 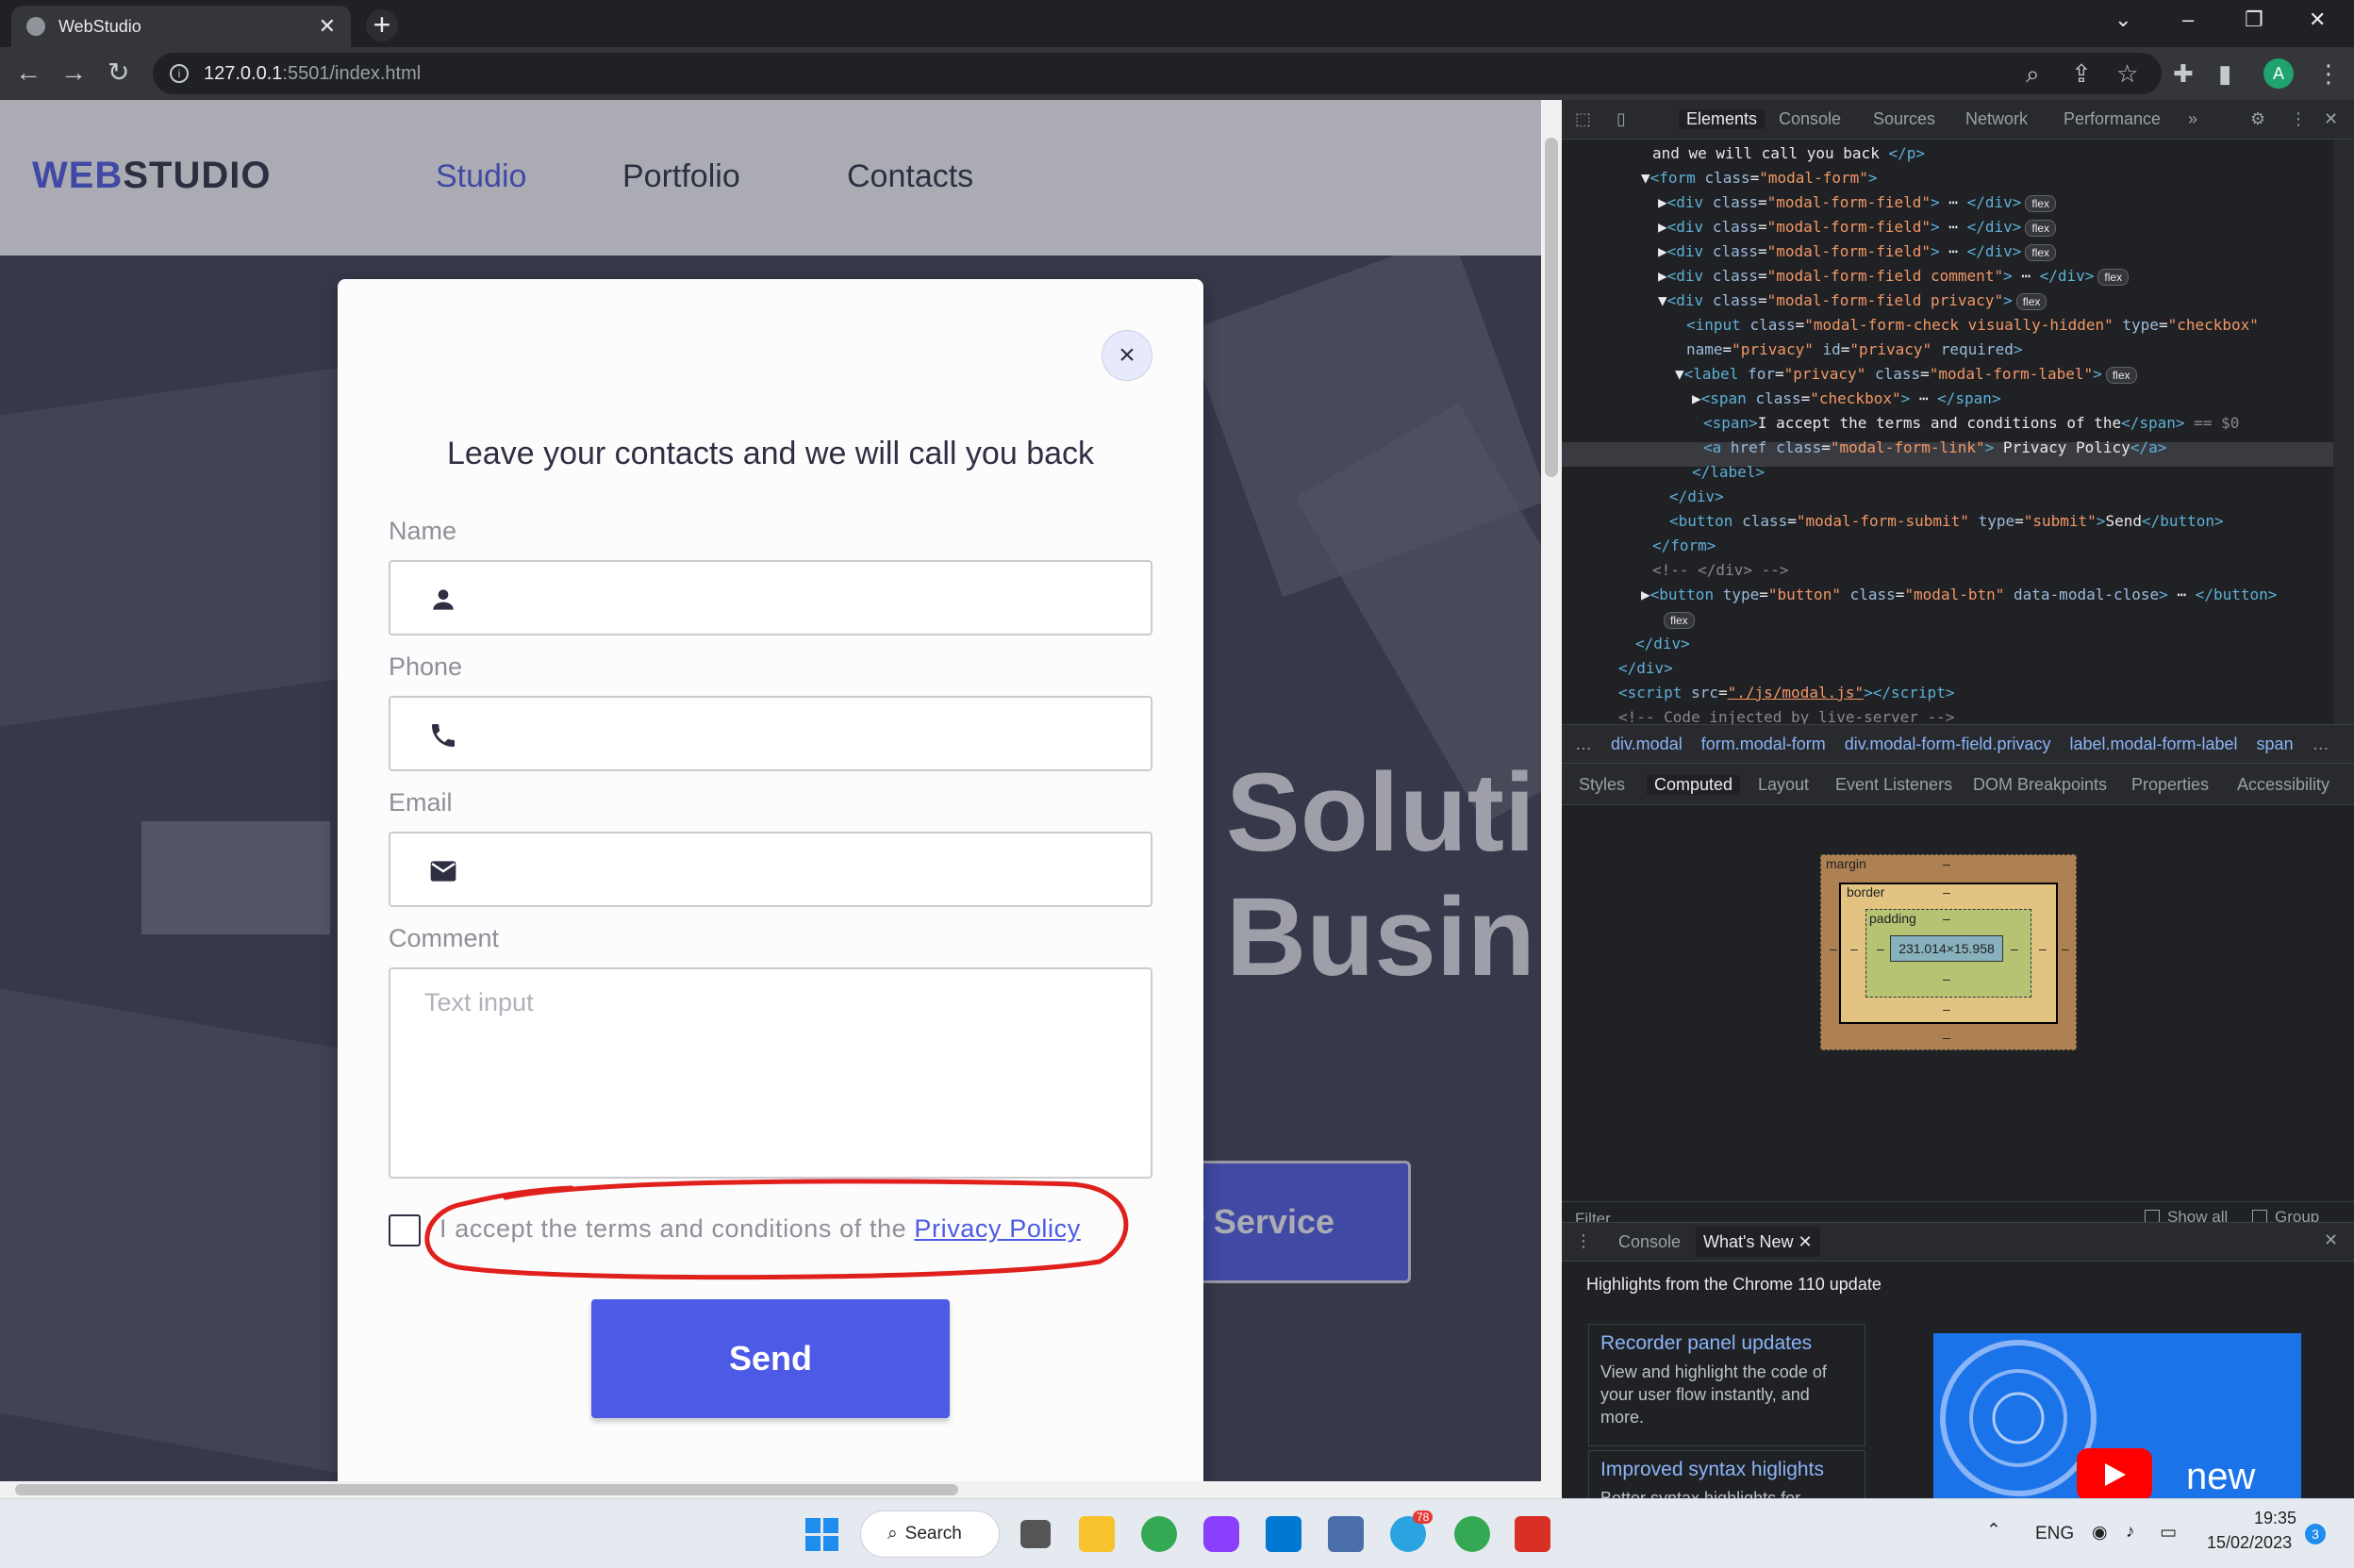 I want to click on dom-line: flex, so click(x=1677, y=619).